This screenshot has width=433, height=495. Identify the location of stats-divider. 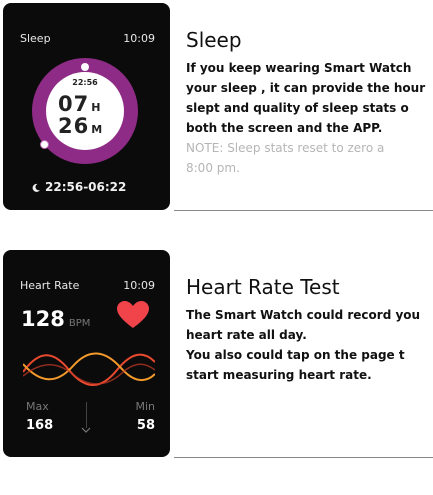
(86, 415).